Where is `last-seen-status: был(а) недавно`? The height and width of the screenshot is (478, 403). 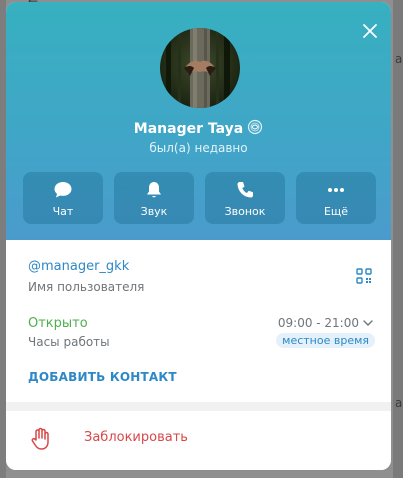
last-seen-status: был(а) недавно is located at coordinates (198, 148).